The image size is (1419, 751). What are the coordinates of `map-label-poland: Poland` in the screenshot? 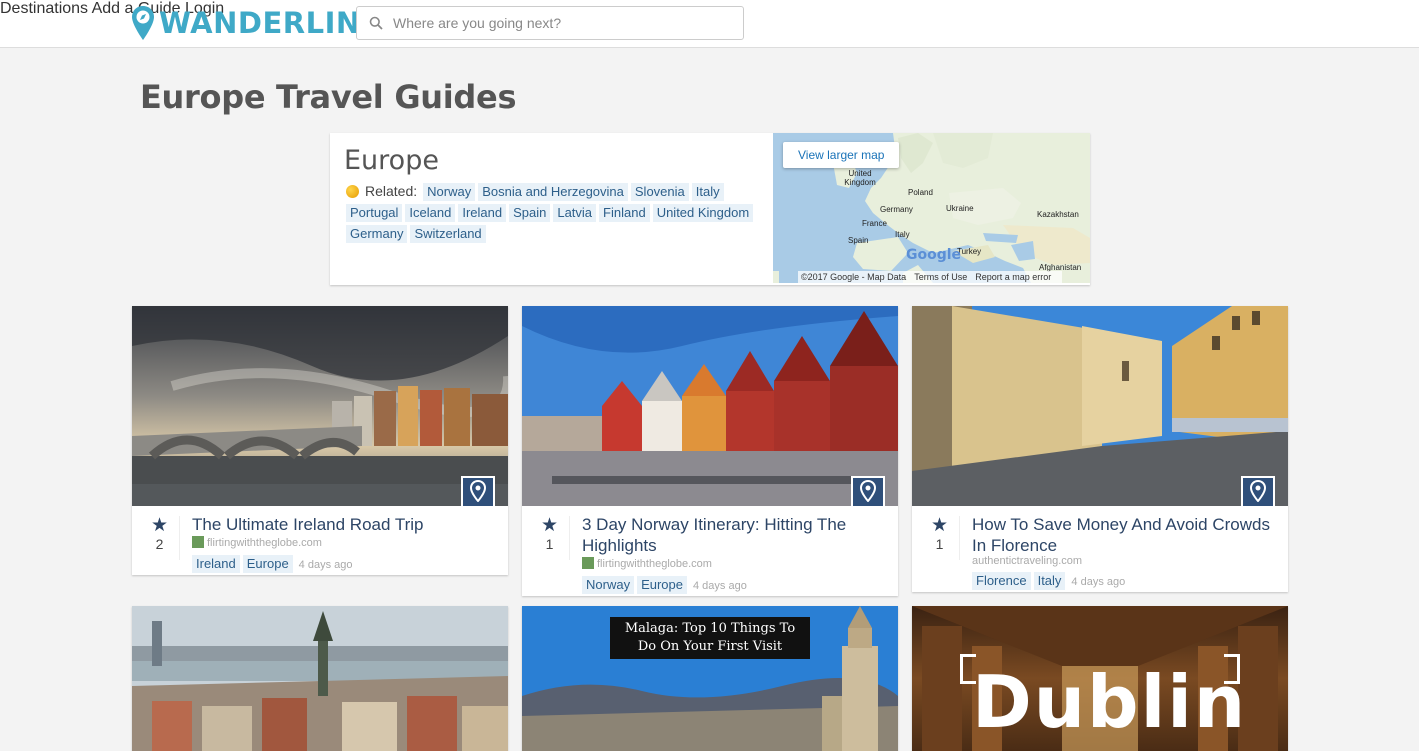 It's located at (920, 192).